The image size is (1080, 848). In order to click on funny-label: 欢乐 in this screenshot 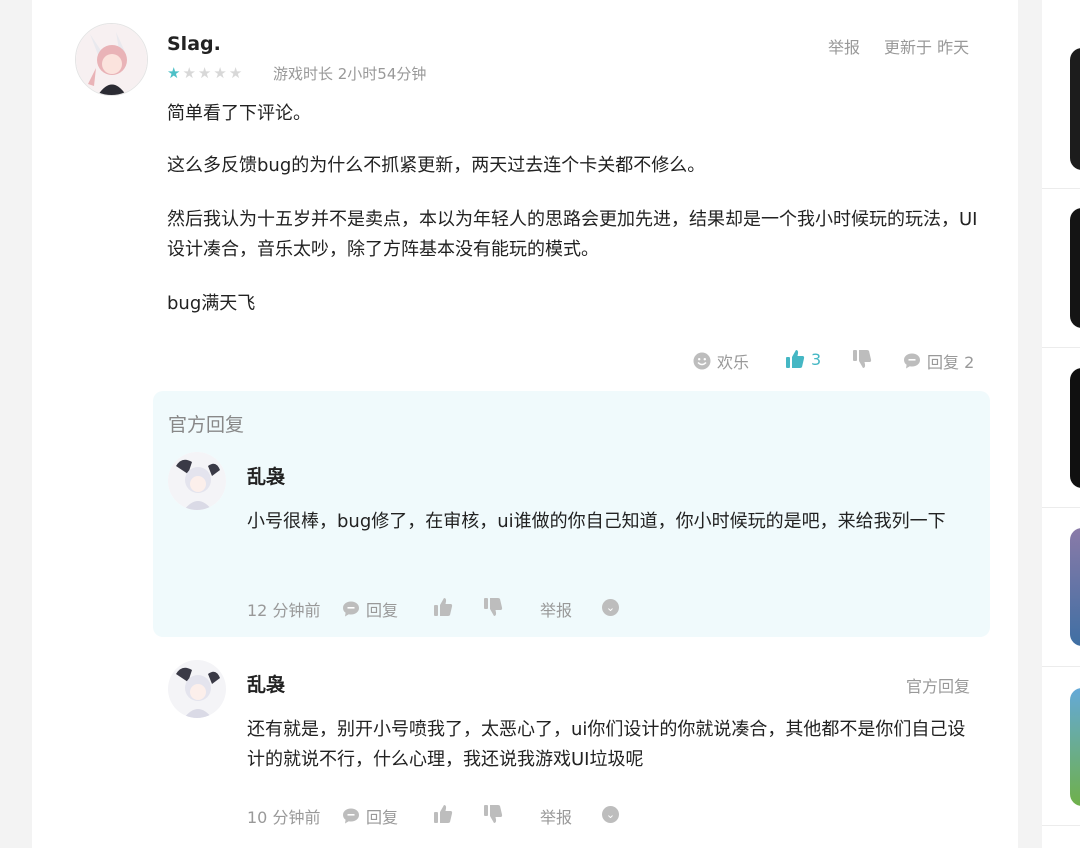, I will do `click(733, 362)`.